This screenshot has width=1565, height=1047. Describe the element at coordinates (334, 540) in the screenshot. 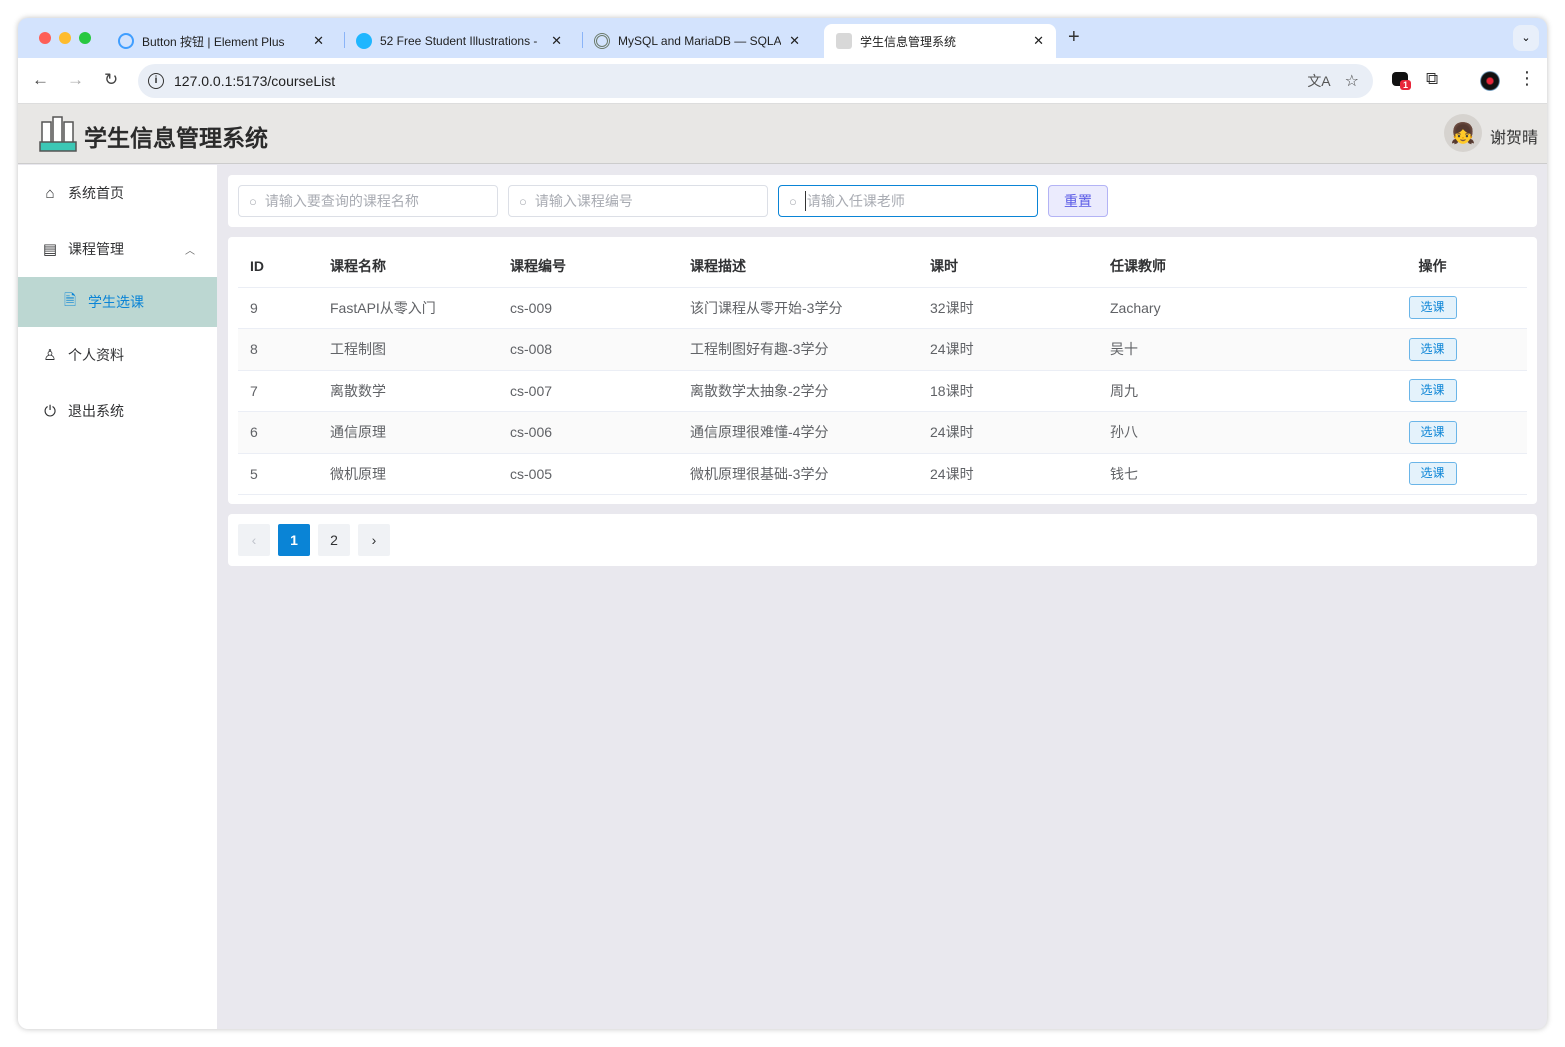

I see `page-2-button: 2` at that location.